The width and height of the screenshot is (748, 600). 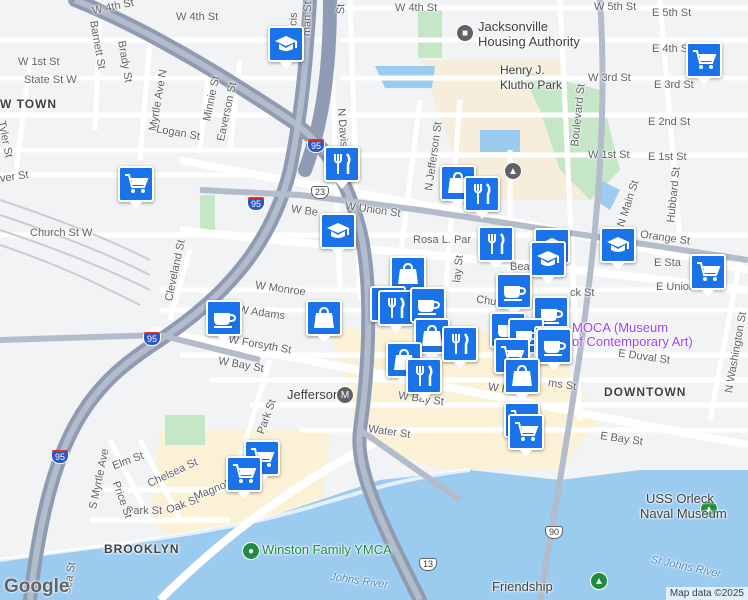 I want to click on poi-ymca: Winston Family YMCA, so click(x=327, y=549).